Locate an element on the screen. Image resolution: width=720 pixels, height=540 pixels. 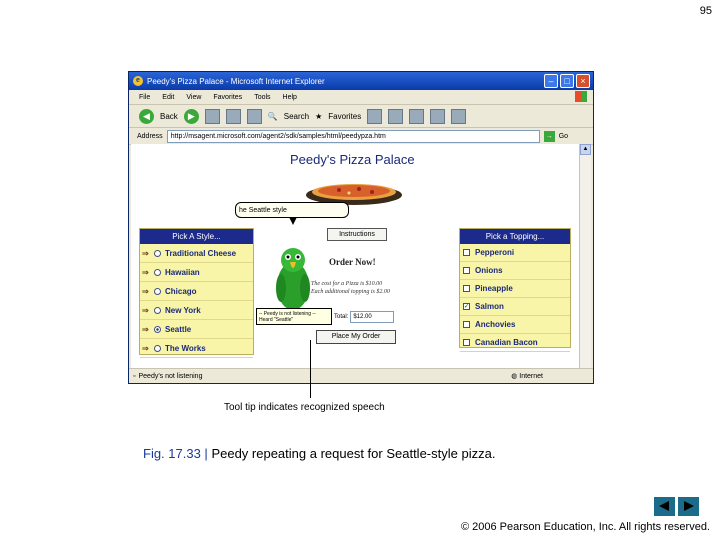
previous-slide-button is located at coordinates (664, 506).